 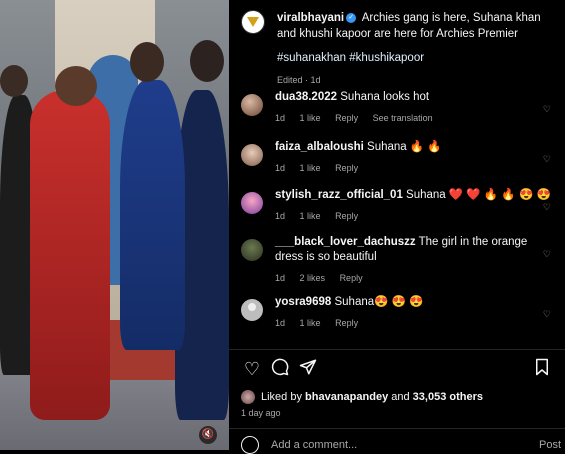 I want to click on comment-username: stylish_razz_official_01, so click(x=339, y=195).